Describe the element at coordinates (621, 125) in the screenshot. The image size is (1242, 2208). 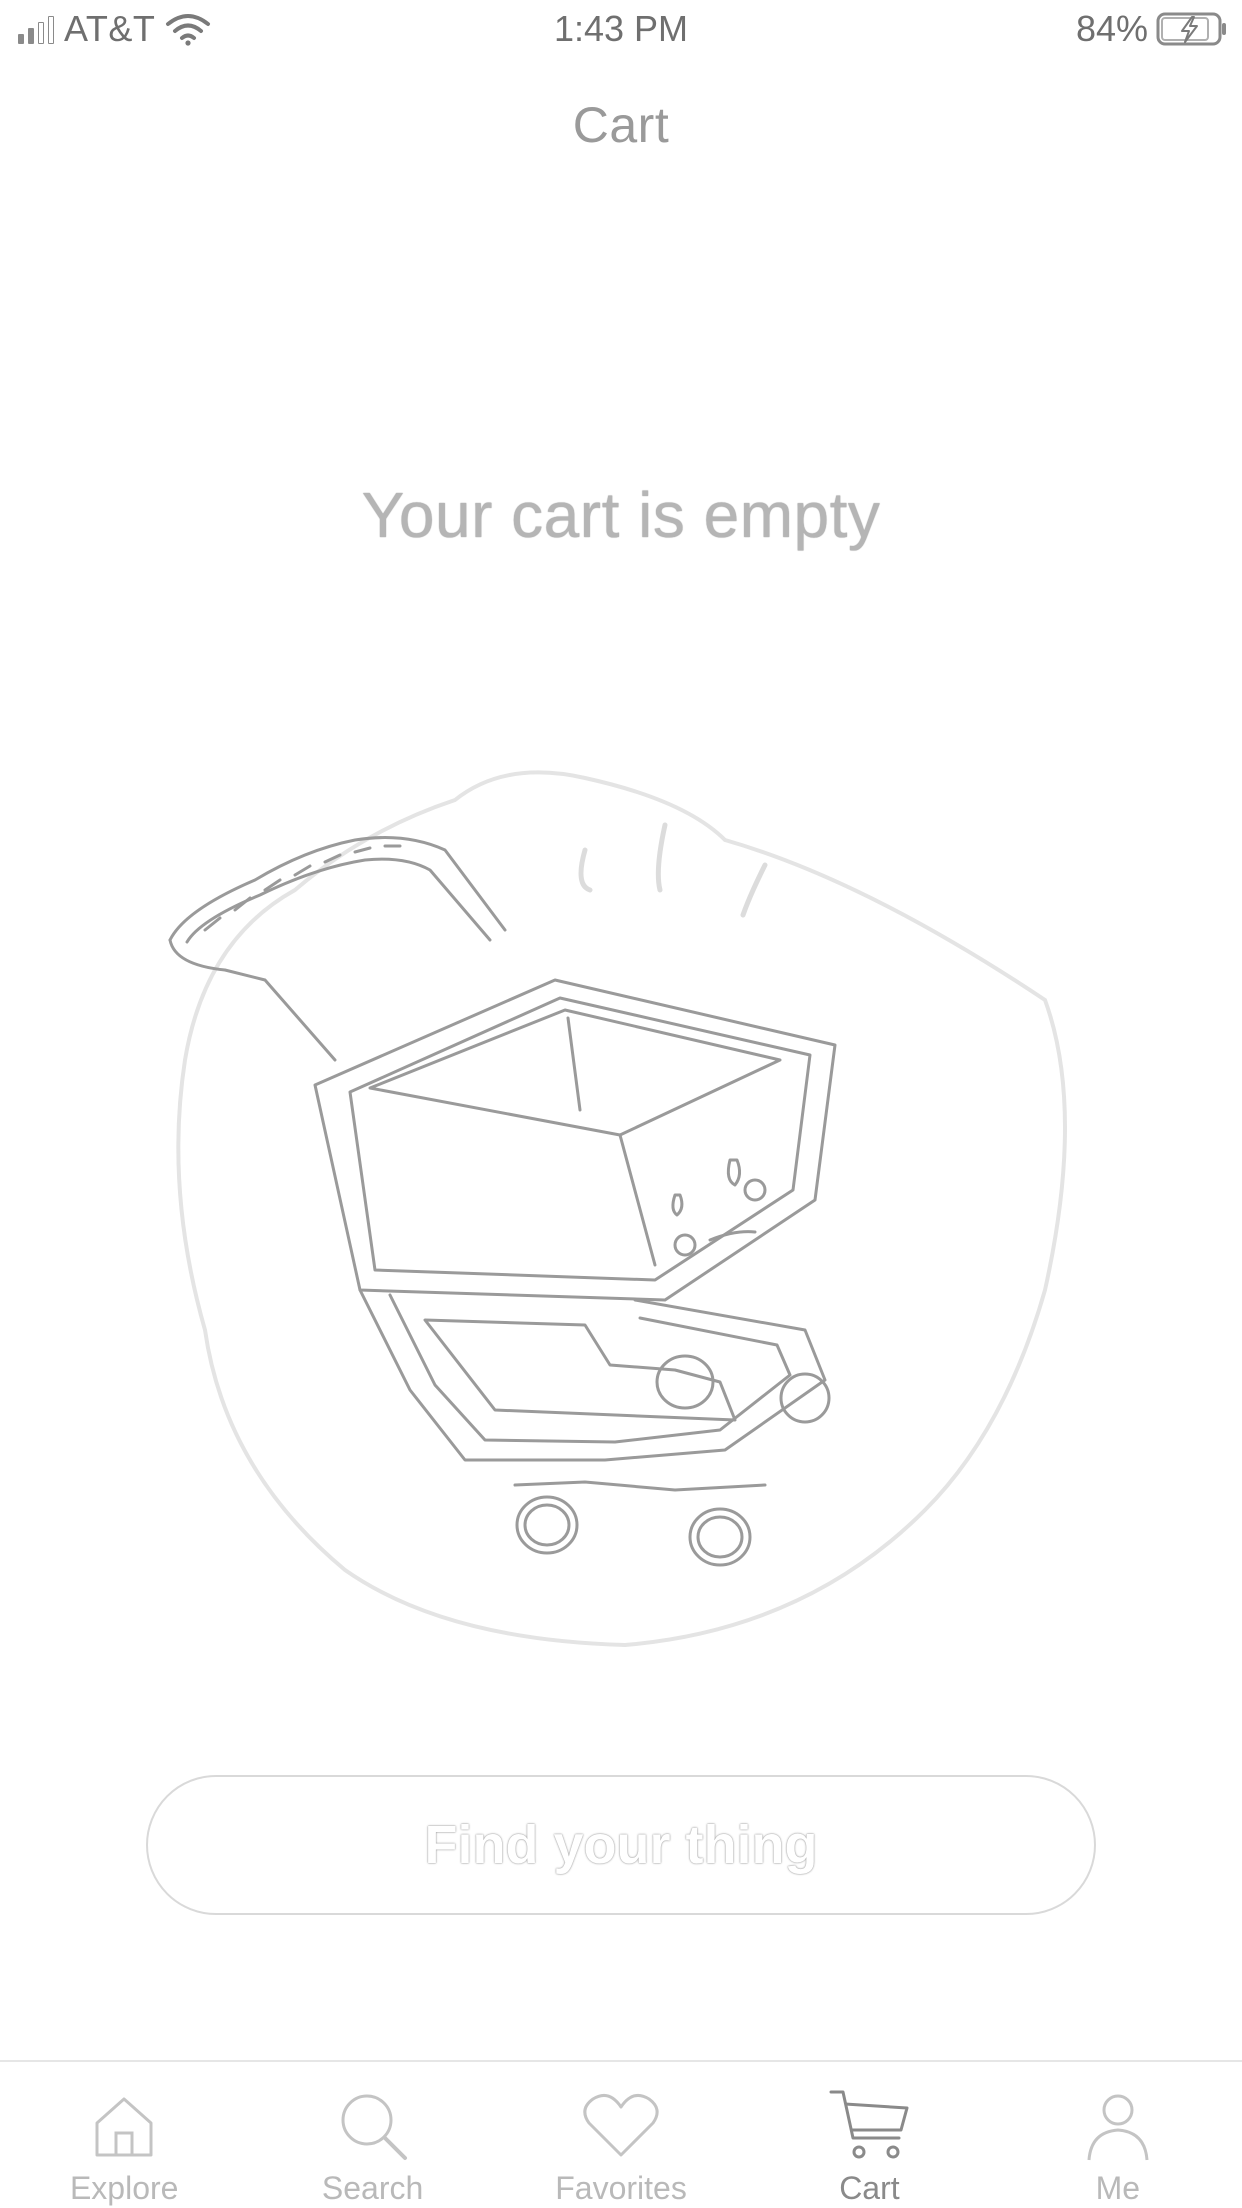
I see `page-title: Cart` at that location.